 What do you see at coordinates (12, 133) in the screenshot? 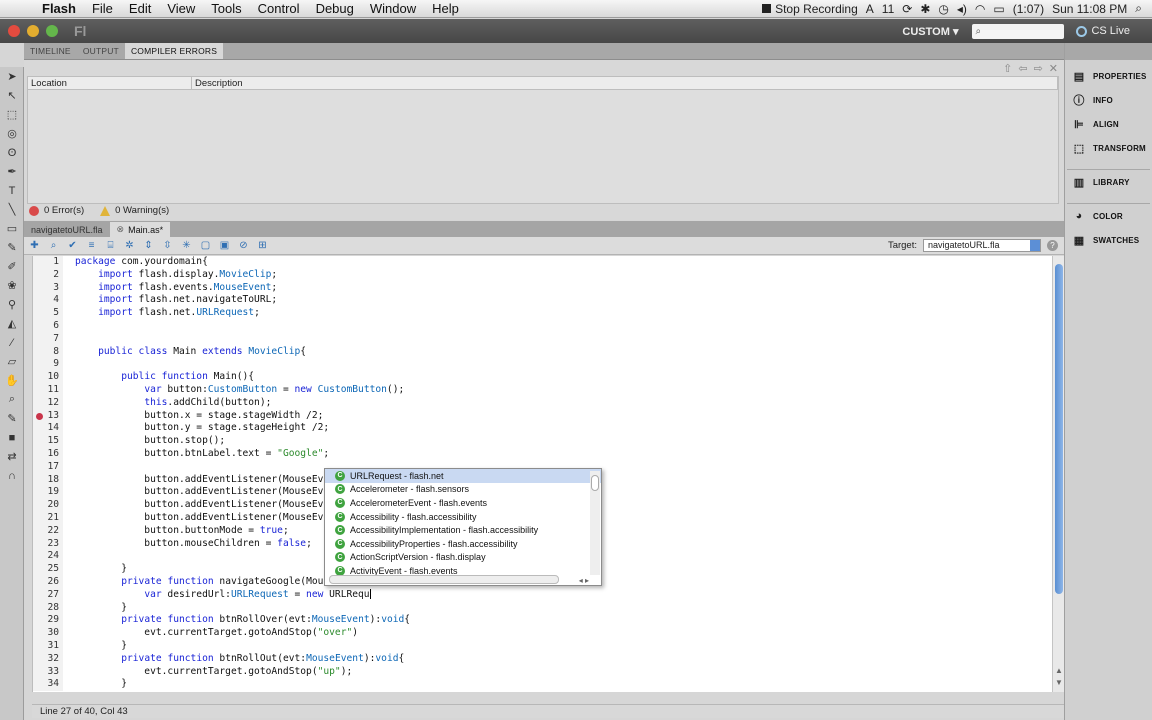
I see `3d-rotation-tool-icon: ◎` at bounding box center [12, 133].